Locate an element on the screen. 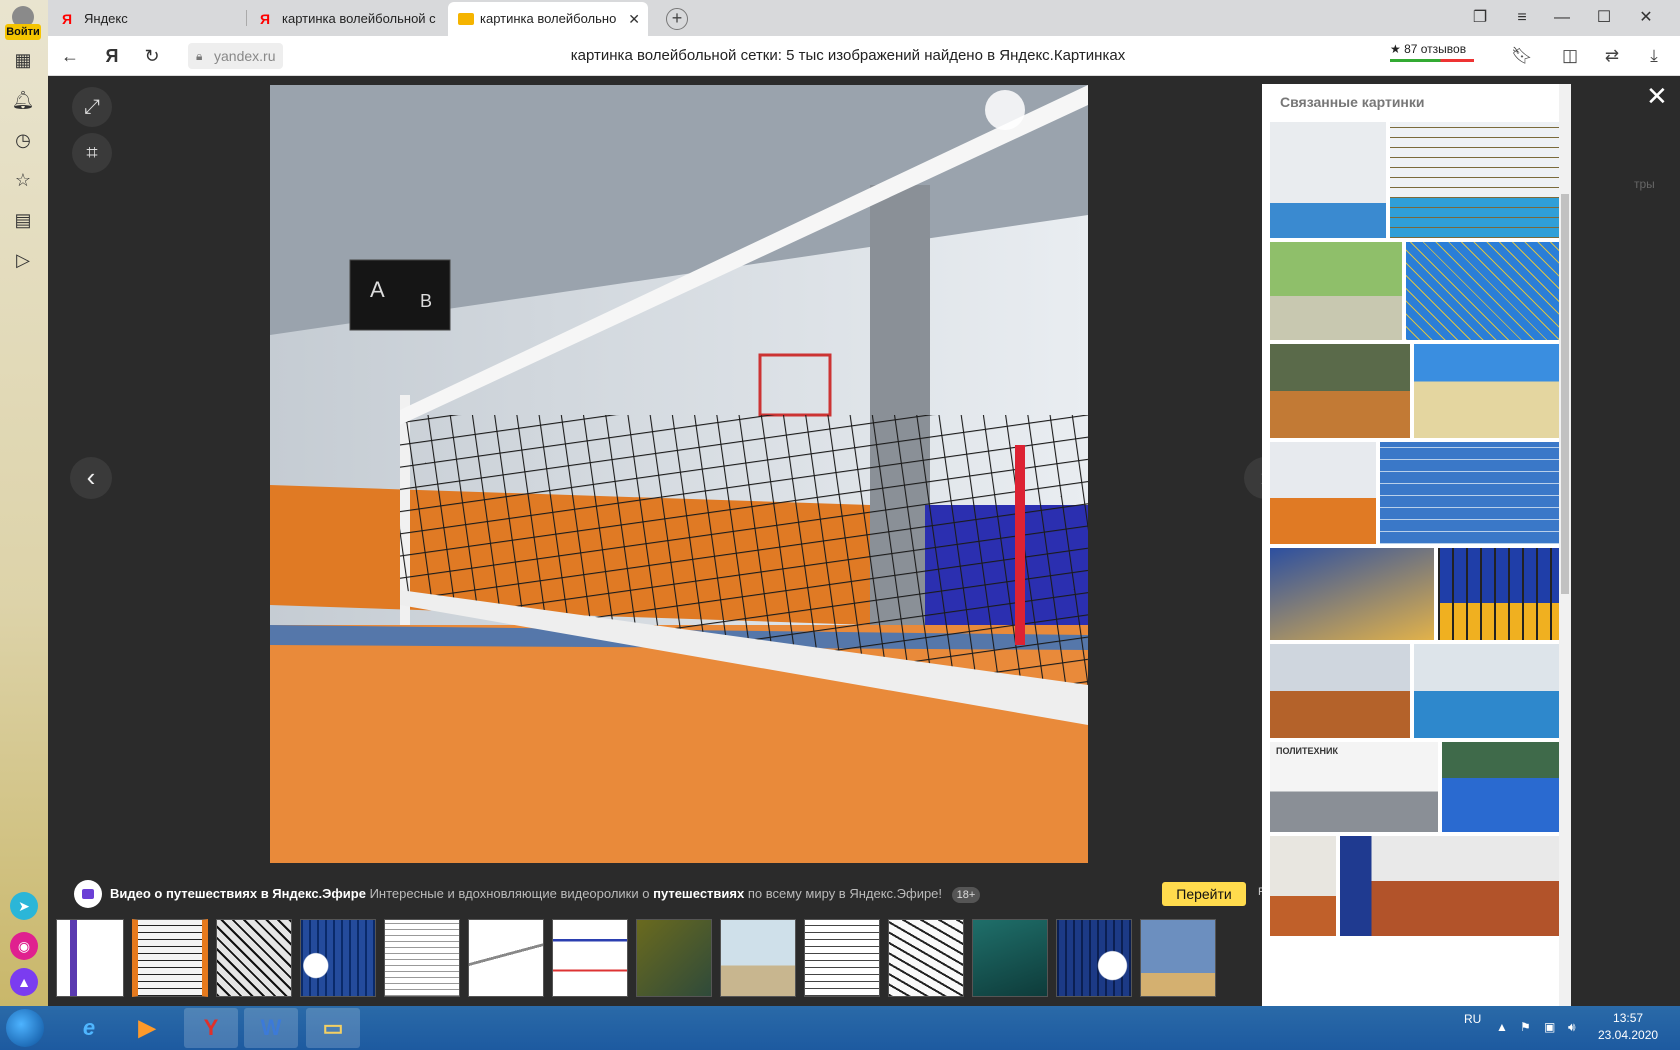  tab-label: Яндекс is located at coordinates (106, 18).